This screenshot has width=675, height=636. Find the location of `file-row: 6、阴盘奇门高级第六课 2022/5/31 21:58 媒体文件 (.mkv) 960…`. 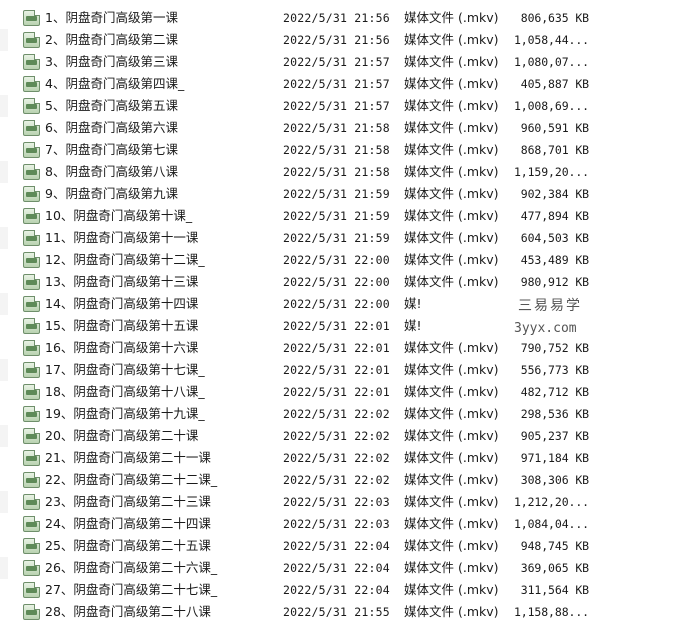

file-row: 6、阴盘奇门高级第六课 2022/5/31 21:58 媒体文件 (.mkv) 960… is located at coordinates (337, 128).